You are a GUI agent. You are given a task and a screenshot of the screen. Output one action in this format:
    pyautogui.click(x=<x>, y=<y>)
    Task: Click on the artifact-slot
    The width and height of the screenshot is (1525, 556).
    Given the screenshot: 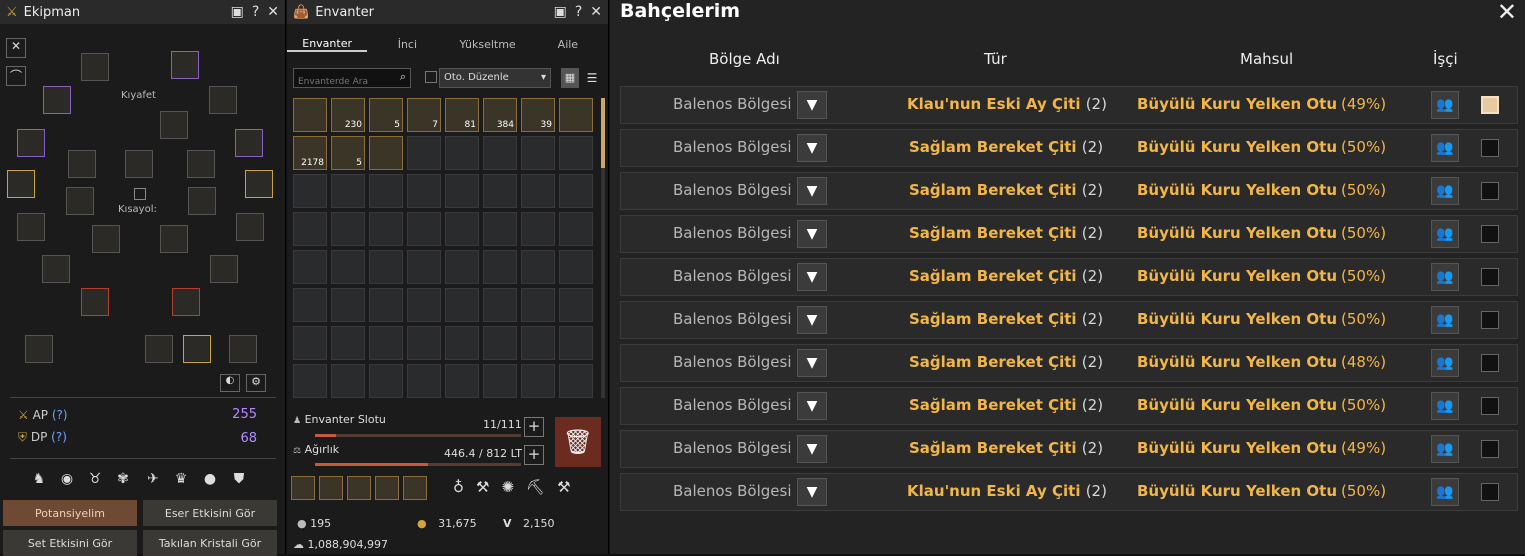 What is the action you would take?
    pyautogui.click(x=224, y=269)
    